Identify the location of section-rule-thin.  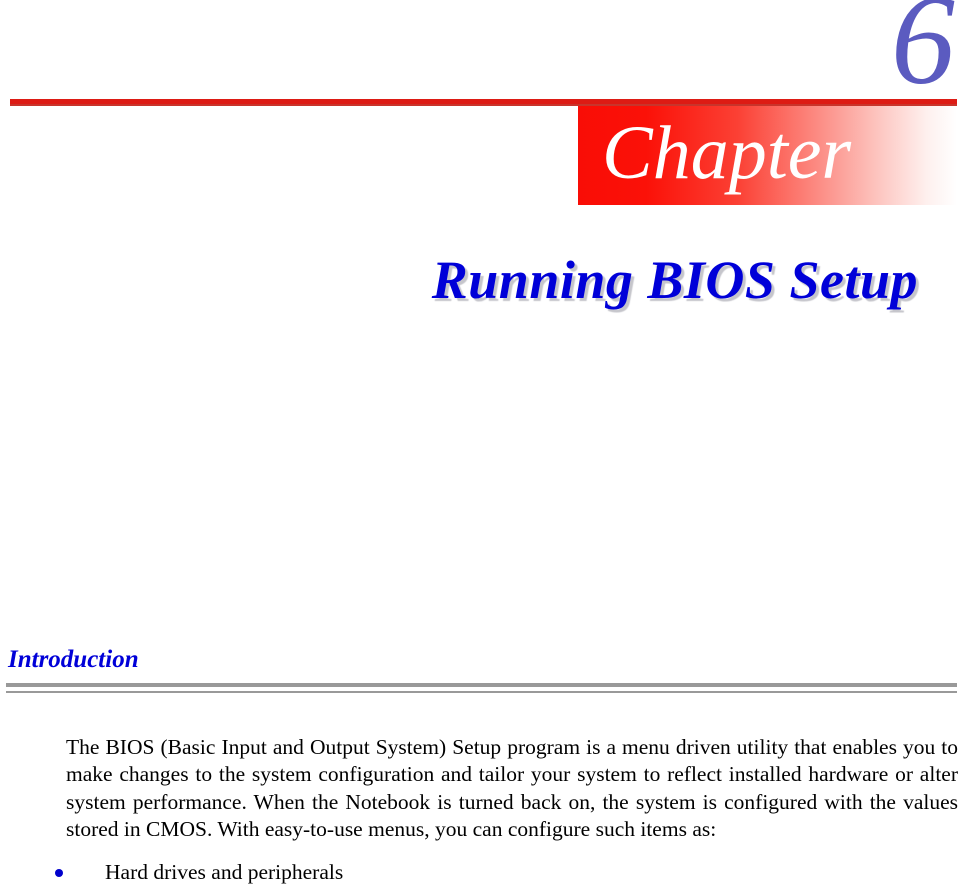
(481, 692).